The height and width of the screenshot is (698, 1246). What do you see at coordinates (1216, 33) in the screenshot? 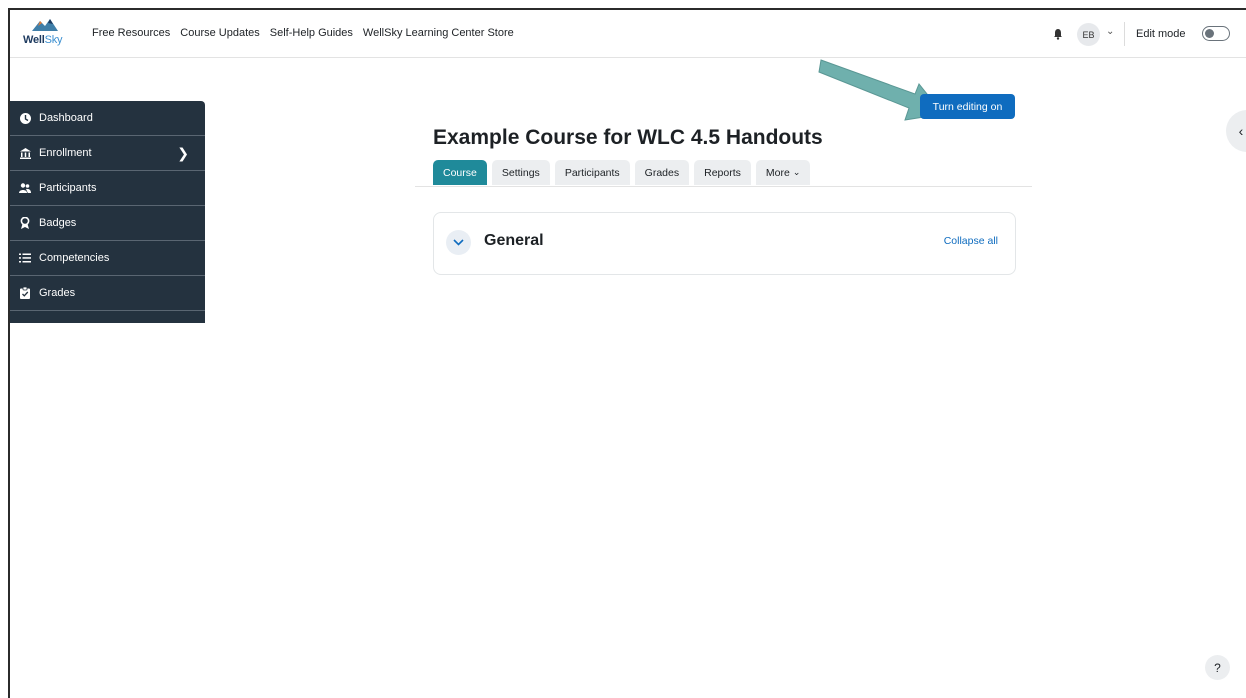
I see `edit-mode-toggle` at bounding box center [1216, 33].